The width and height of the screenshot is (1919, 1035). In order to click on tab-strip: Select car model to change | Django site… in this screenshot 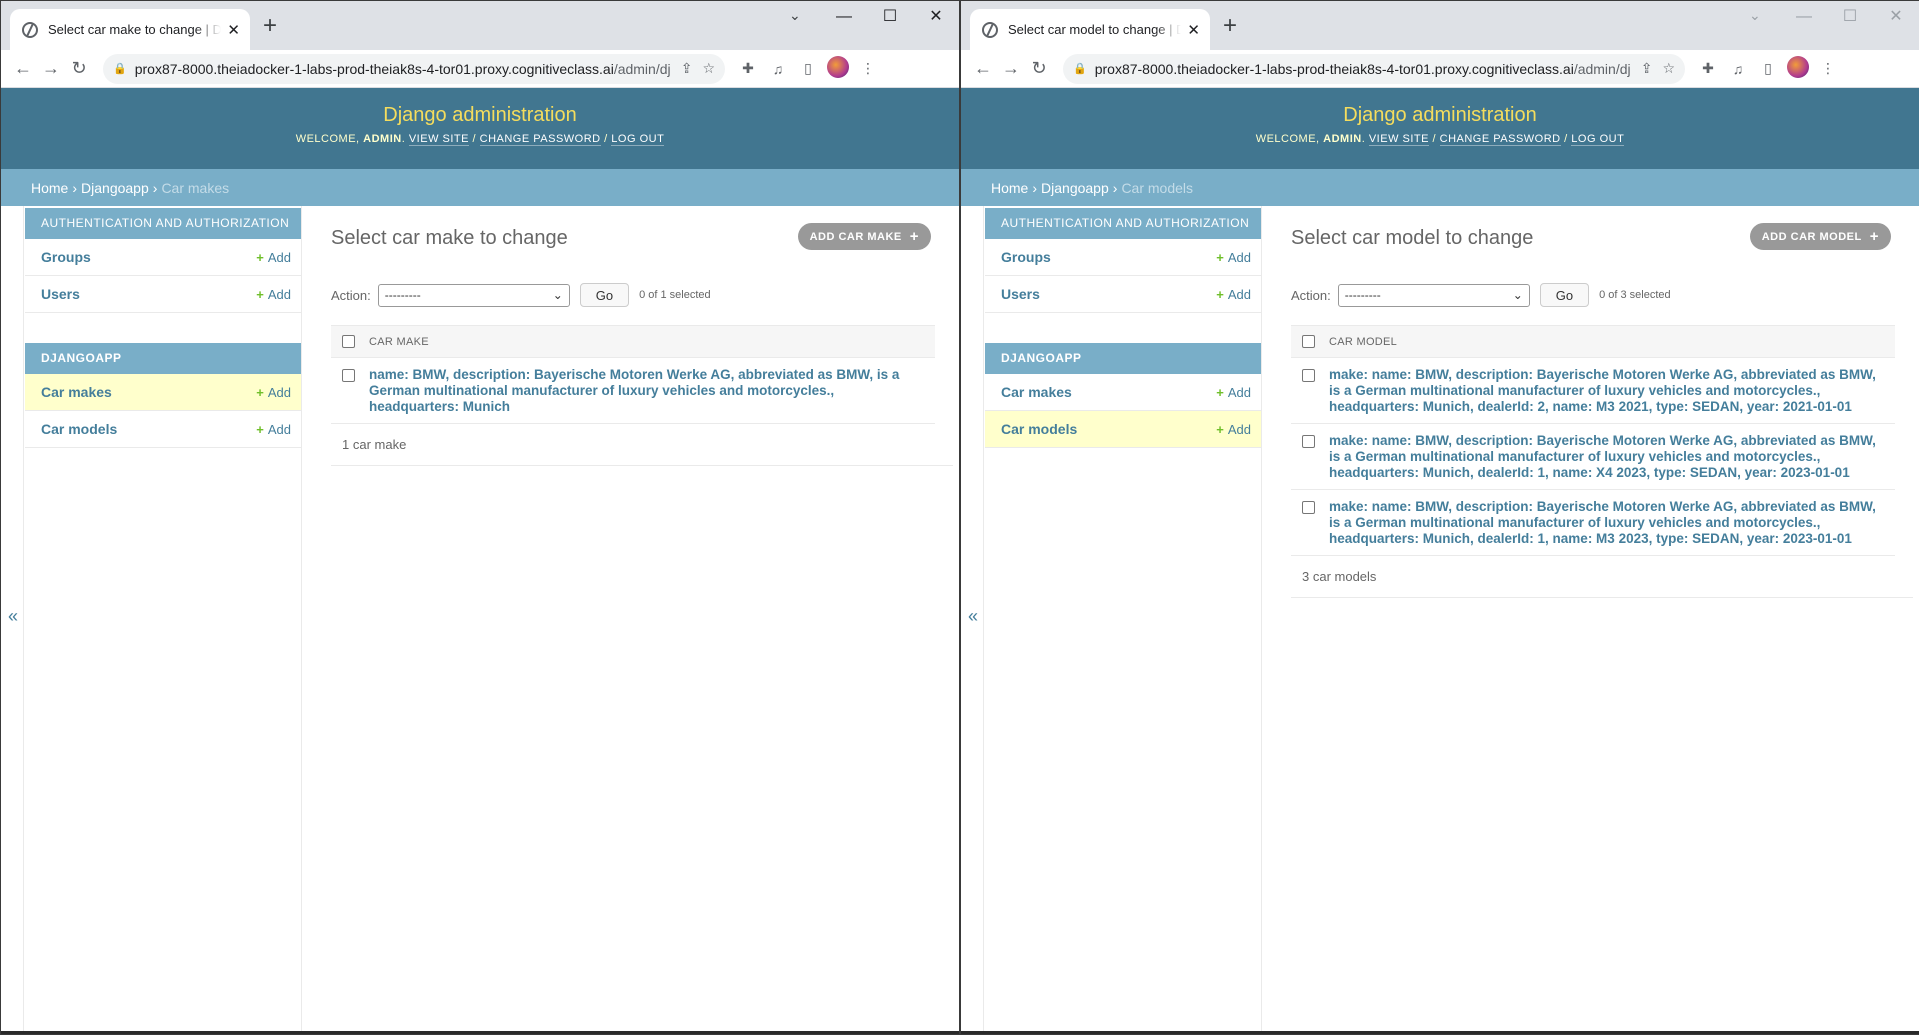, I will do `click(1440, 25)`.